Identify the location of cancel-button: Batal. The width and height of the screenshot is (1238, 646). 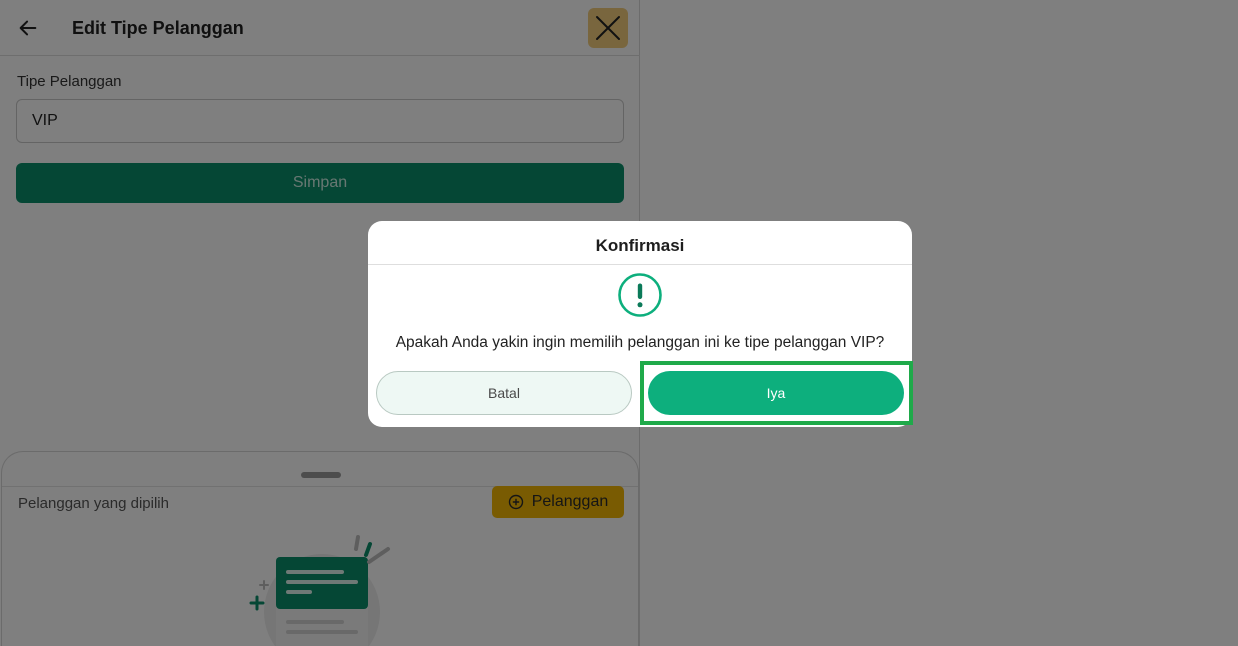
(504, 393).